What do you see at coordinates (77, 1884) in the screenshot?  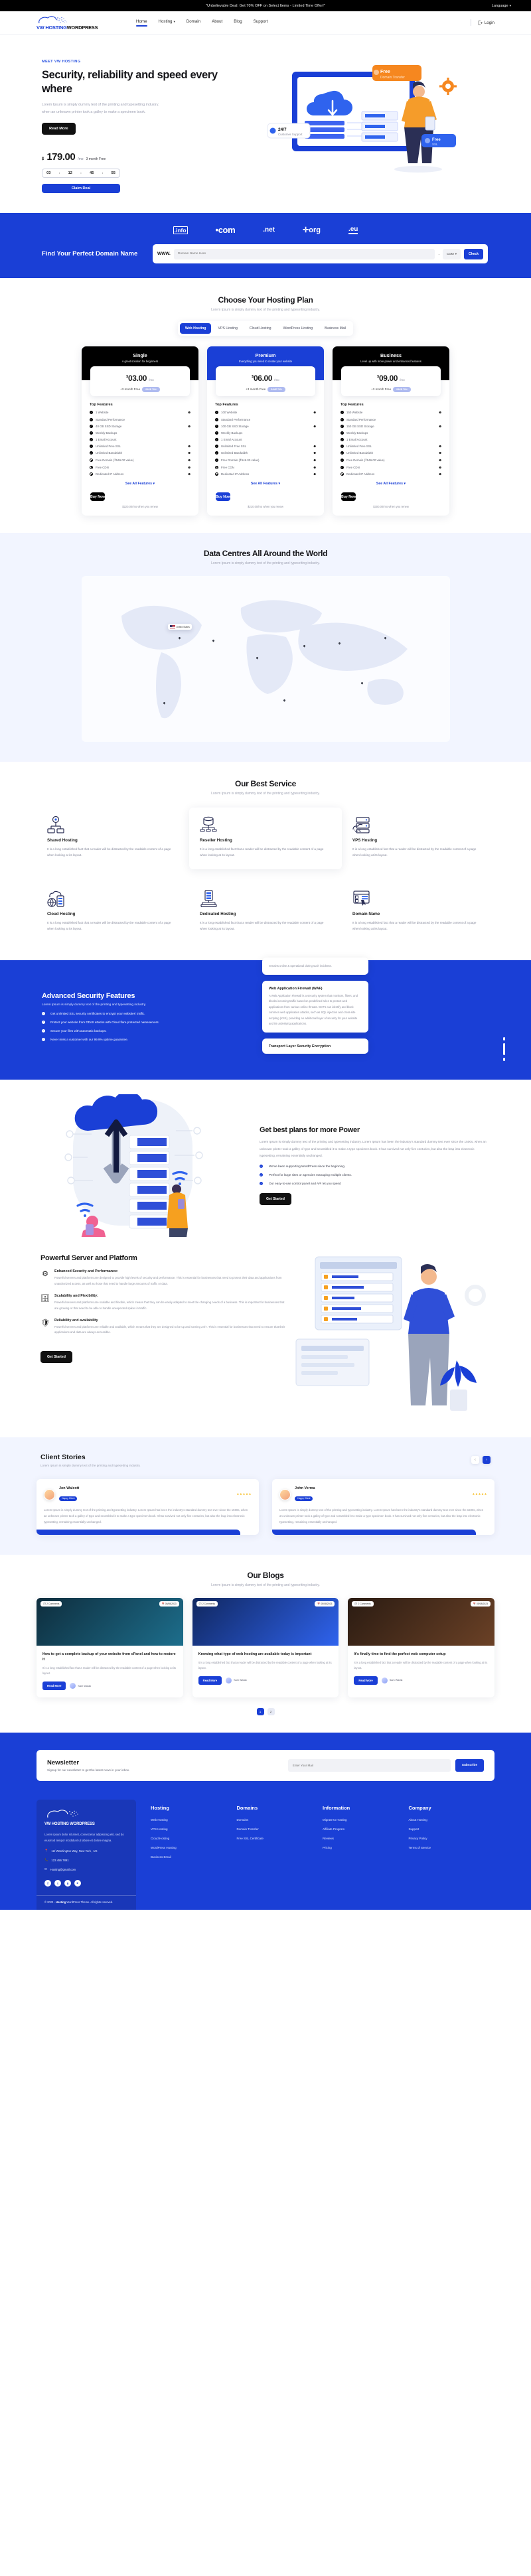 I see `youtube-icon: ▸` at bounding box center [77, 1884].